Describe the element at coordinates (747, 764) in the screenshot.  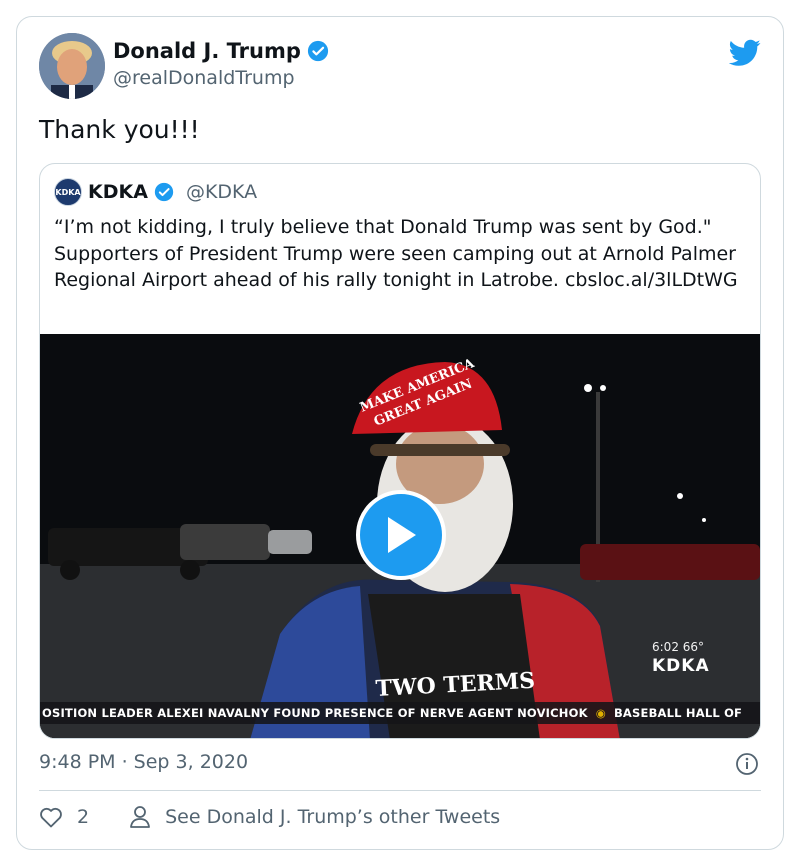
I see `info-icon` at that location.